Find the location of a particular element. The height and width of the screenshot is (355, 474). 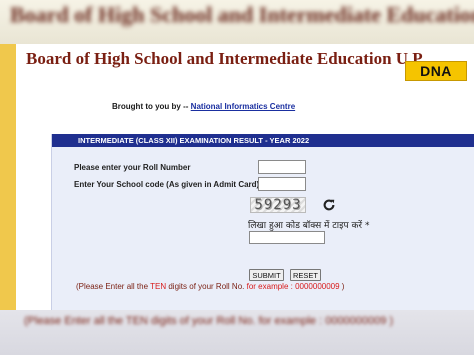

submit-button: SUBMIT is located at coordinates (266, 275).